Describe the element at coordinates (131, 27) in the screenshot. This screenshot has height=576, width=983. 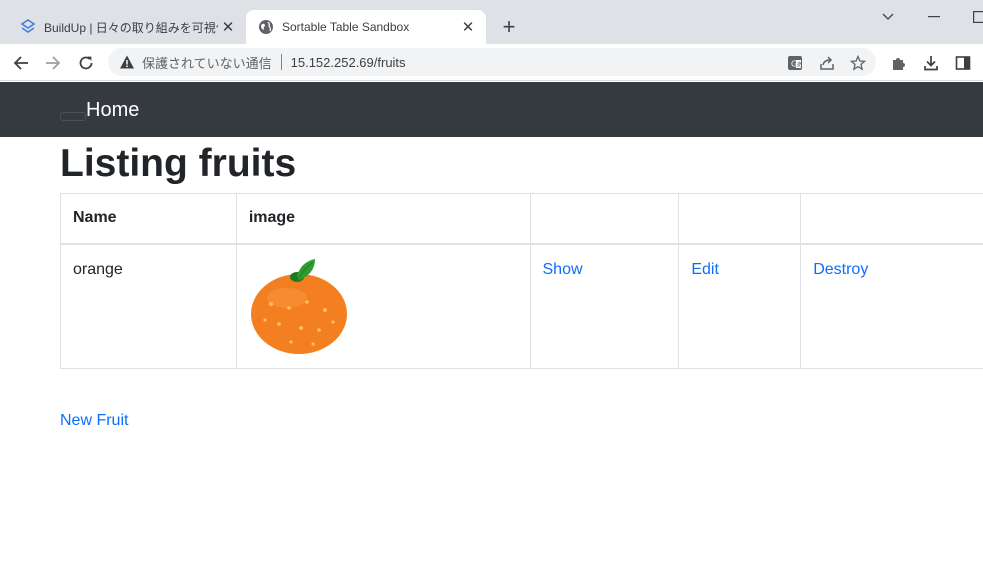
I see `tab-title: BuildUp | 日々の取り組みを可視化` at that location.